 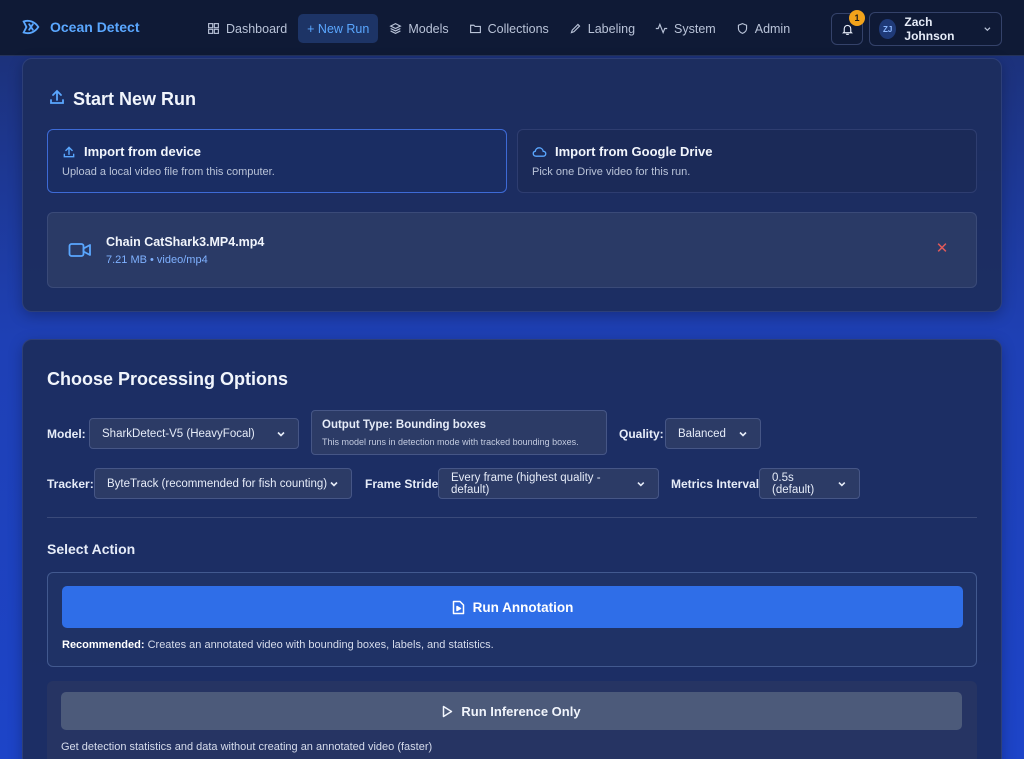 What do you see at coordinates (521, 711) in the screenshot?
I see `run-inference-label: Run Inference Only` at bounding box center [521, 711].